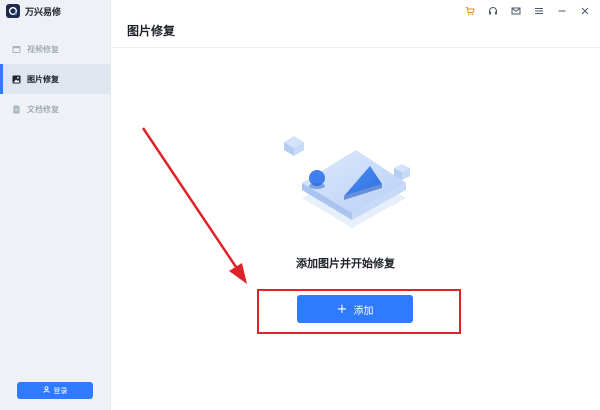 This screenshot has height=410, width=600. Describe the element at coordinates (60, 390) in the screenshot. I see `login-label: 登录` at that location.